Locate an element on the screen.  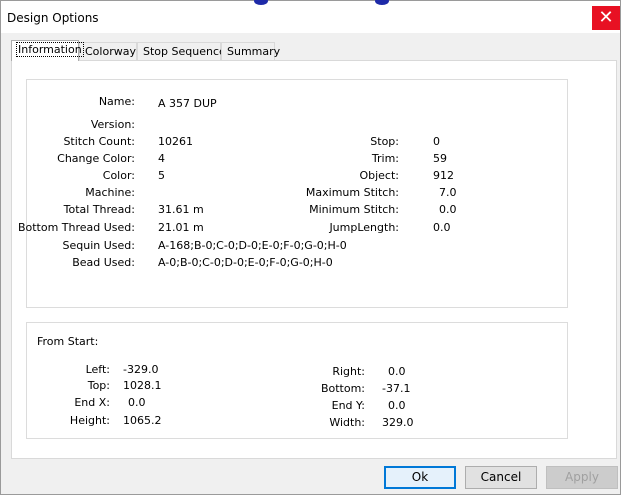
change-color-value: 4 is located at coordinates (161, 158).